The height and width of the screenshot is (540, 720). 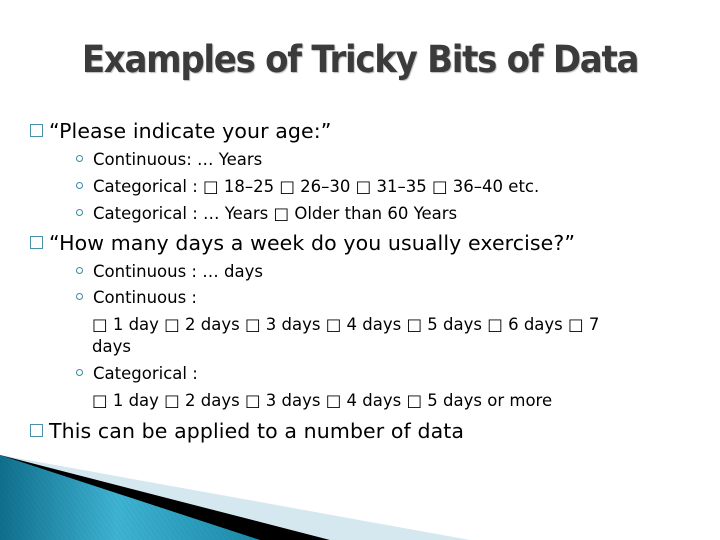 I want to click on black-swoosh, so click(x=165, y=497).